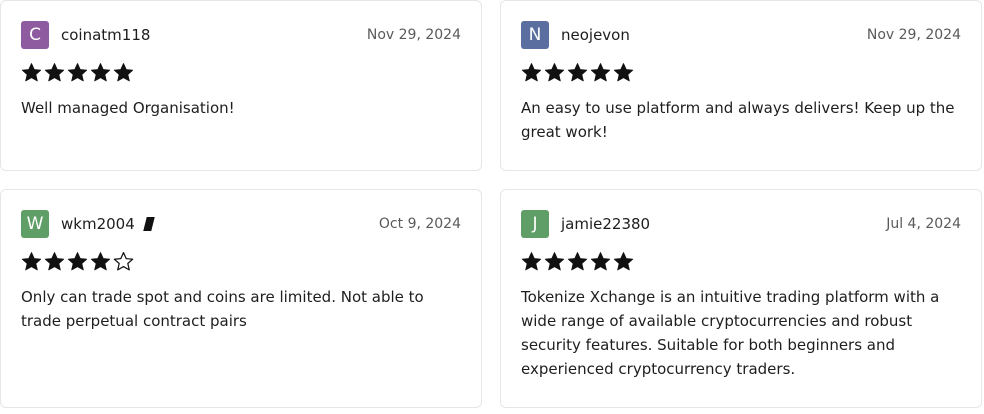 This screenshot has width=984, height=414. What do you see at coordinates (35, 34) in the screenshot?
I see `avatar: C` at bounding box center [35, 34].